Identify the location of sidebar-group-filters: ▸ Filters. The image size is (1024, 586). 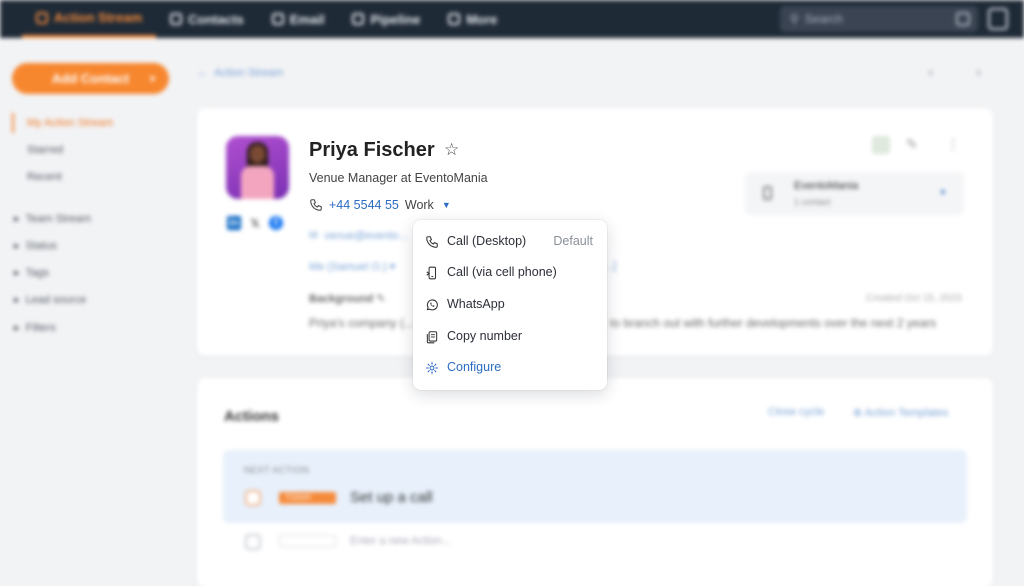
(35, 327).